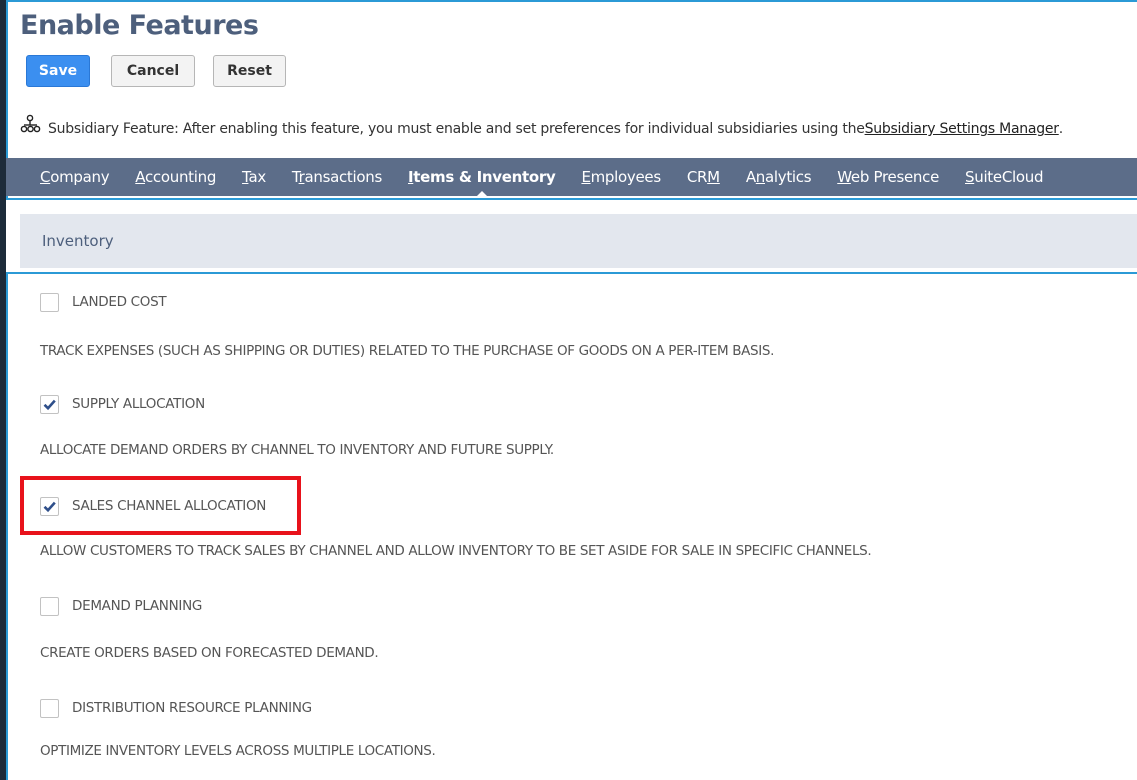 The width and height of the screenshot is (1137, 780). I want to click on tab-analytics: Analytics, so click(779, 177).